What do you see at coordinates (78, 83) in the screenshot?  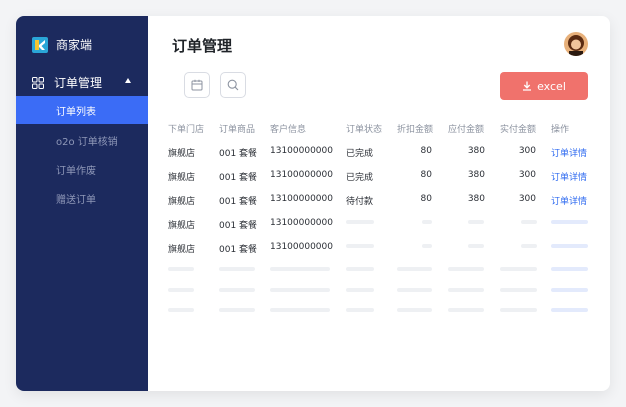 I see `sidebar-group-label: 订单管理` at bounding box center [78, 83].